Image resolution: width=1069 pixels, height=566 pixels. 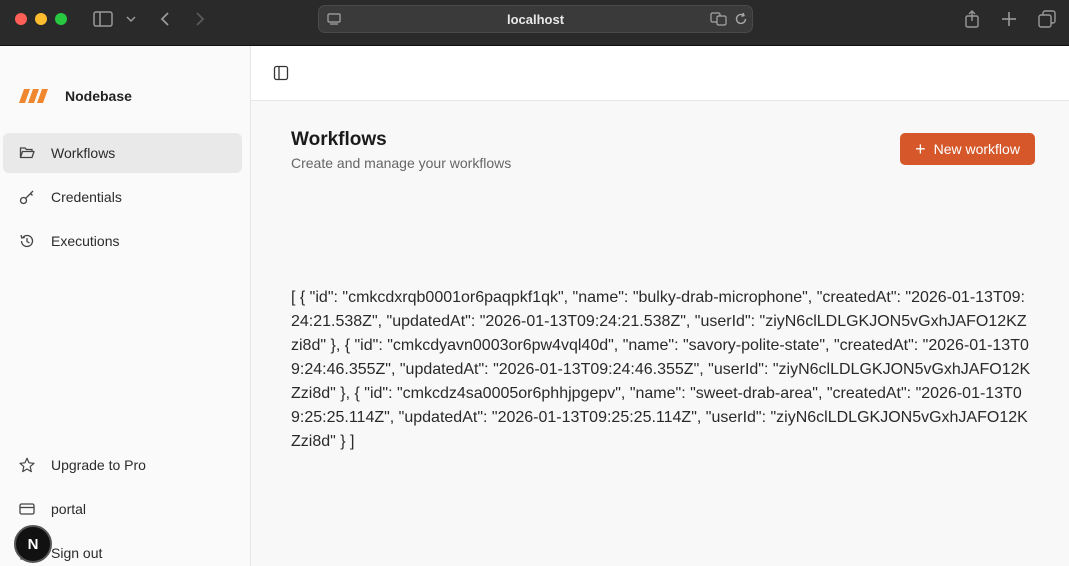 I want to click on sidebar-item-label: Credentials, so click(x=86, y=197).